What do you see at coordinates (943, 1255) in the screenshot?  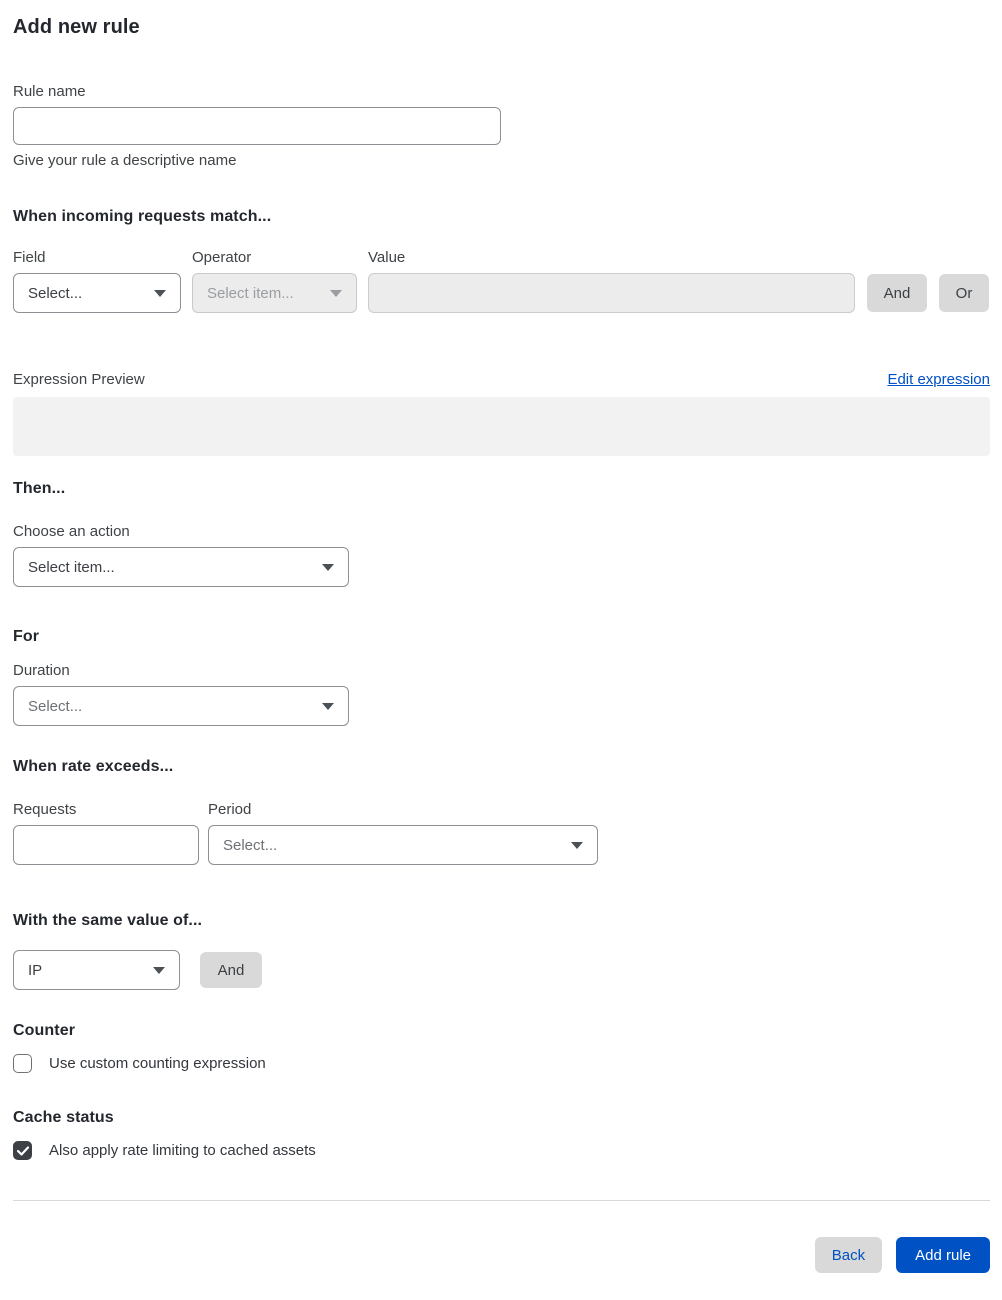 I see `add-rule-button: Add rule` at bounding box center [943, 1255].